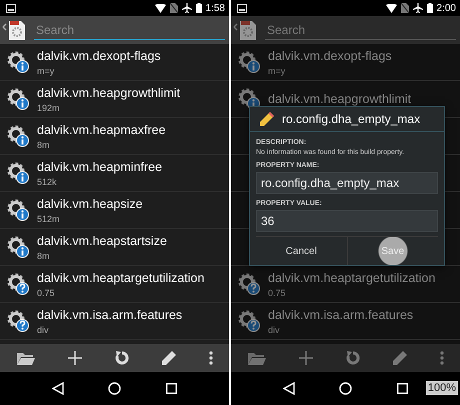 The width and height of the screenshot is (460, 405). Describe the element at coordinates (347, 221) in the screenshot. I see `property-value-field: 36` at that location.